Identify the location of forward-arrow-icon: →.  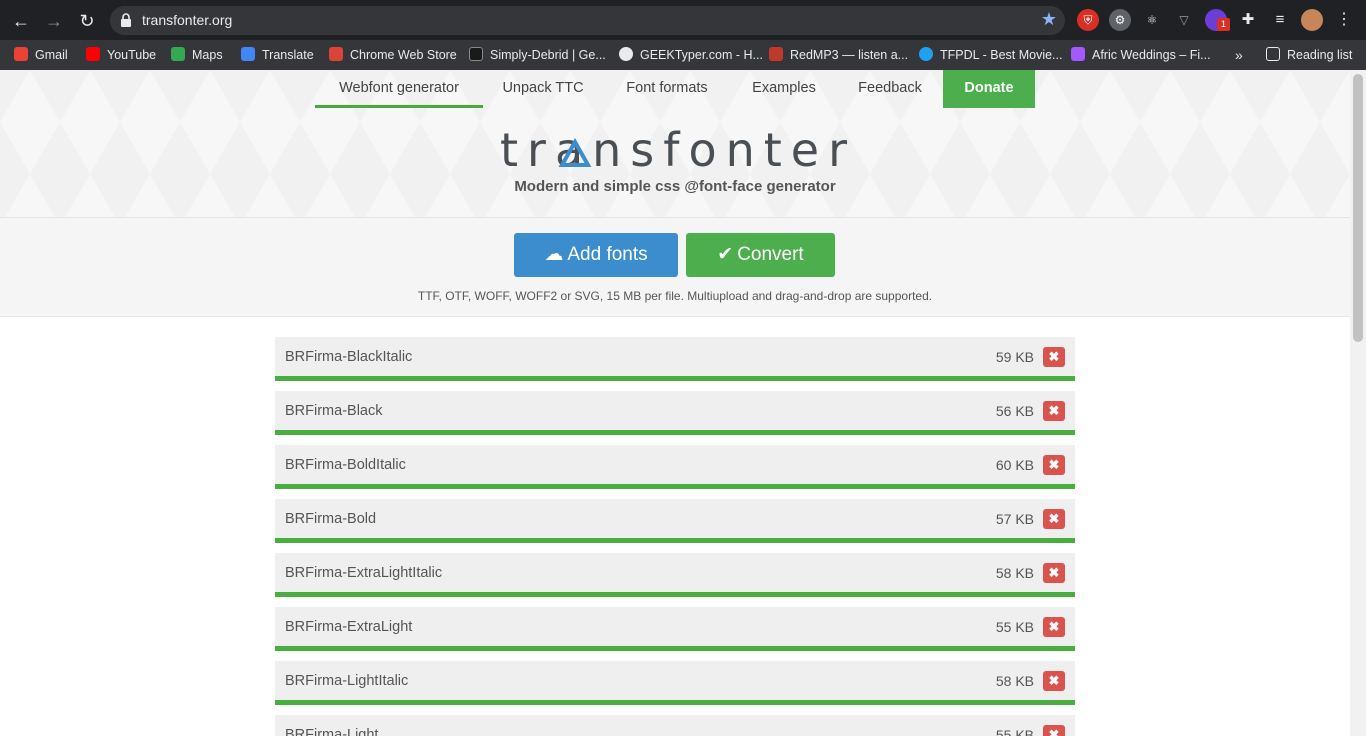
(54, 21).